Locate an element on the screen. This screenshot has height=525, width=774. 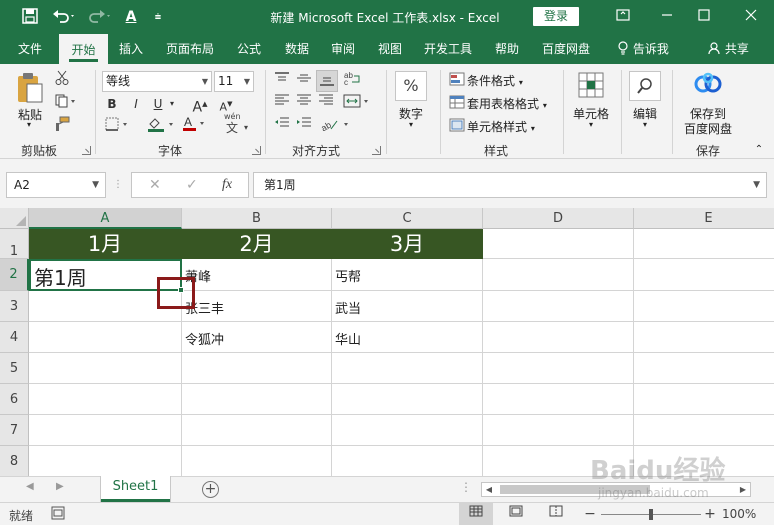
add-sheet-icon: + is located at coordinates (210, 489).